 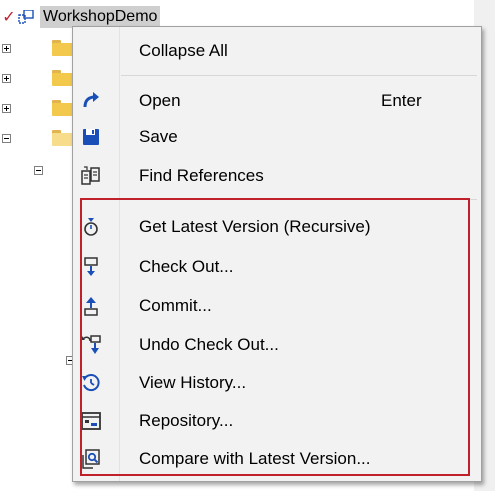 What do you see at coordinates (160, 100) in the screenshot?
I see `menu-item-label: Open` at bounding box center [160, 100].